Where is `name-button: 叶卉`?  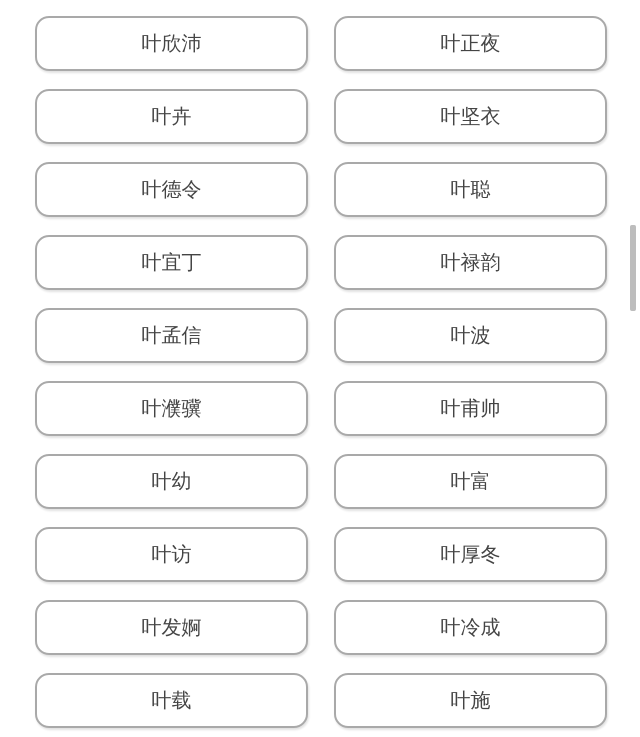 name-button: 叶卉 is located at coordinates (171, 116).